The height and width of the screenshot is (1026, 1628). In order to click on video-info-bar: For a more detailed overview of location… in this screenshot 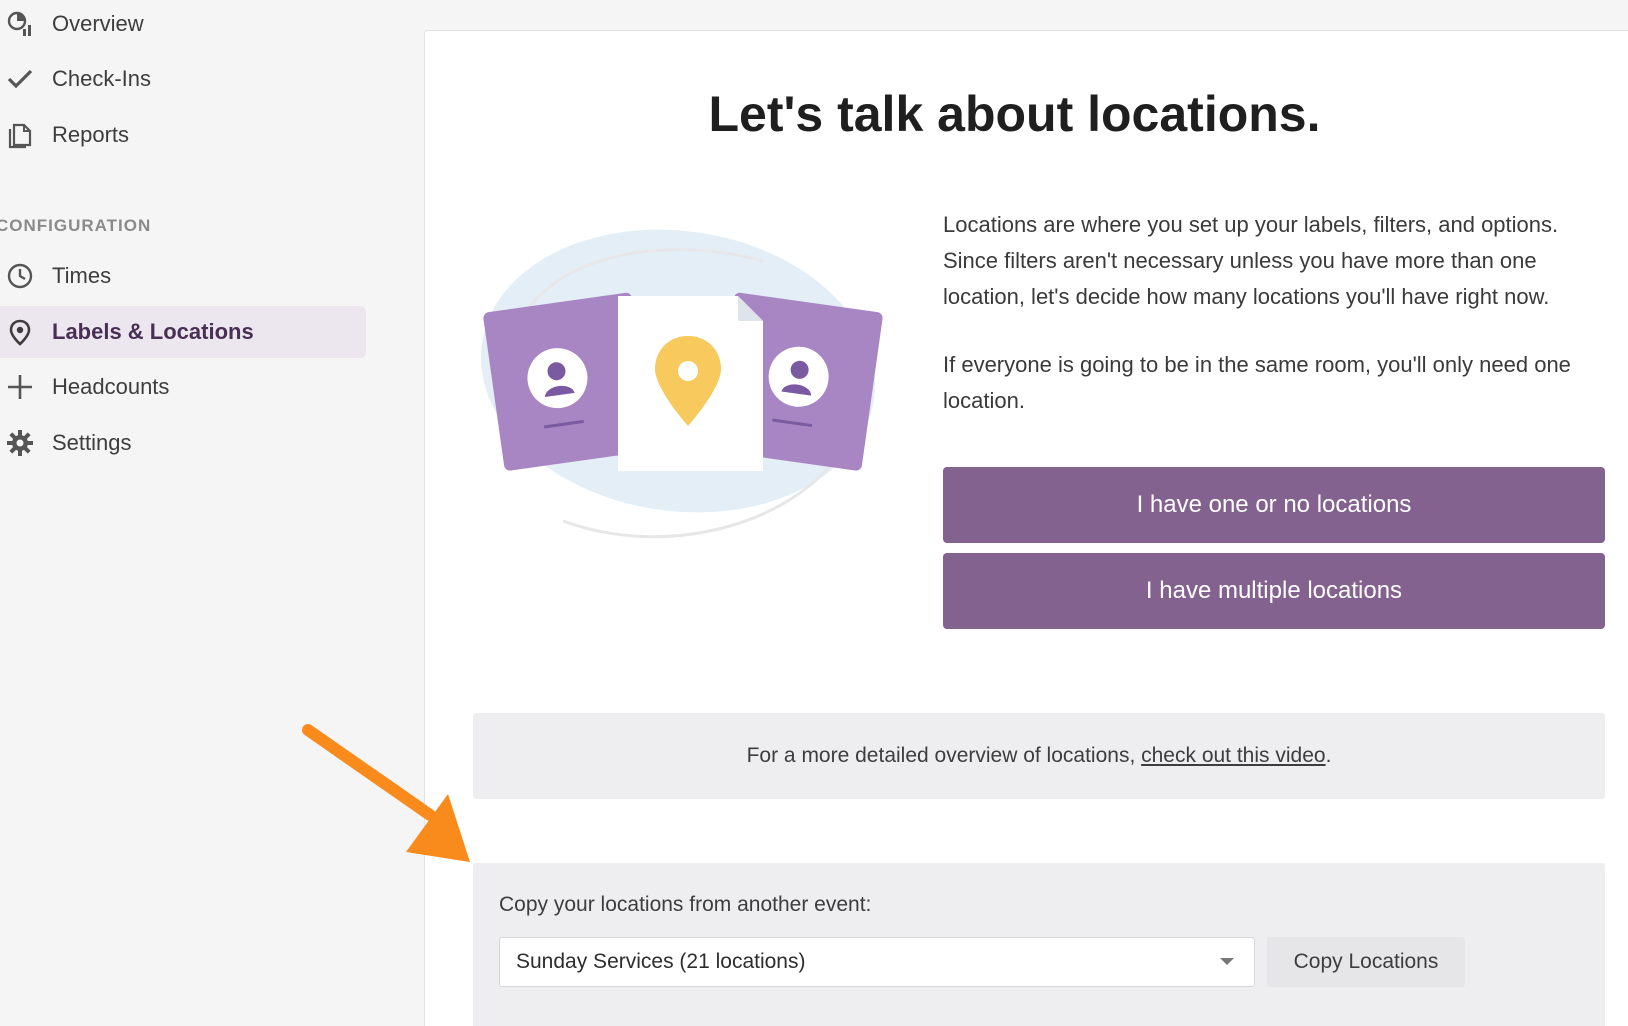, I will do `click(1039, 756)`.